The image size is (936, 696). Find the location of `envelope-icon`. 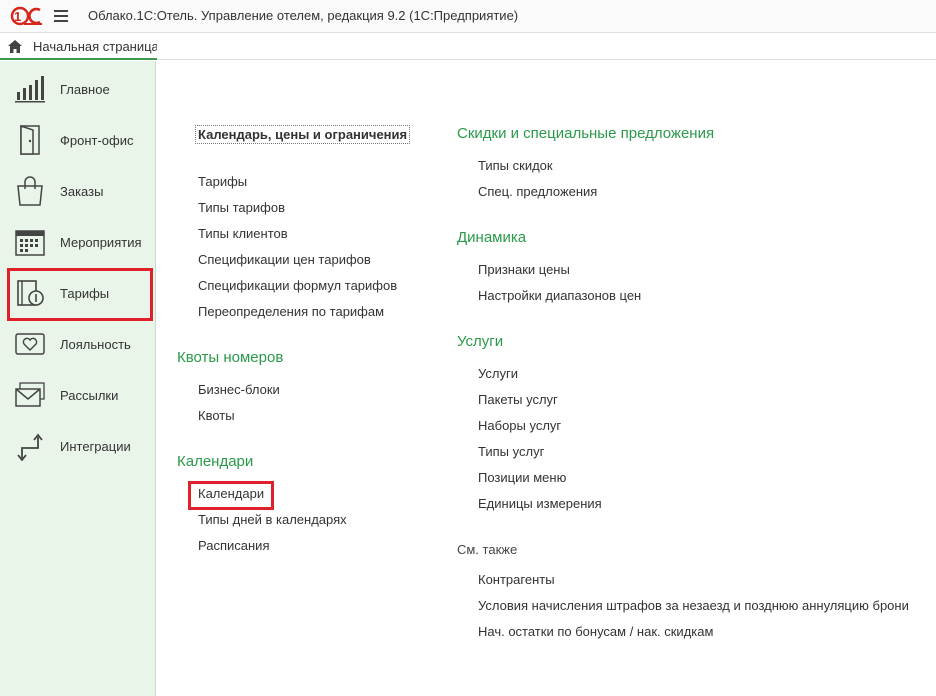

envelope-icon is located at coordinates (30, 394).